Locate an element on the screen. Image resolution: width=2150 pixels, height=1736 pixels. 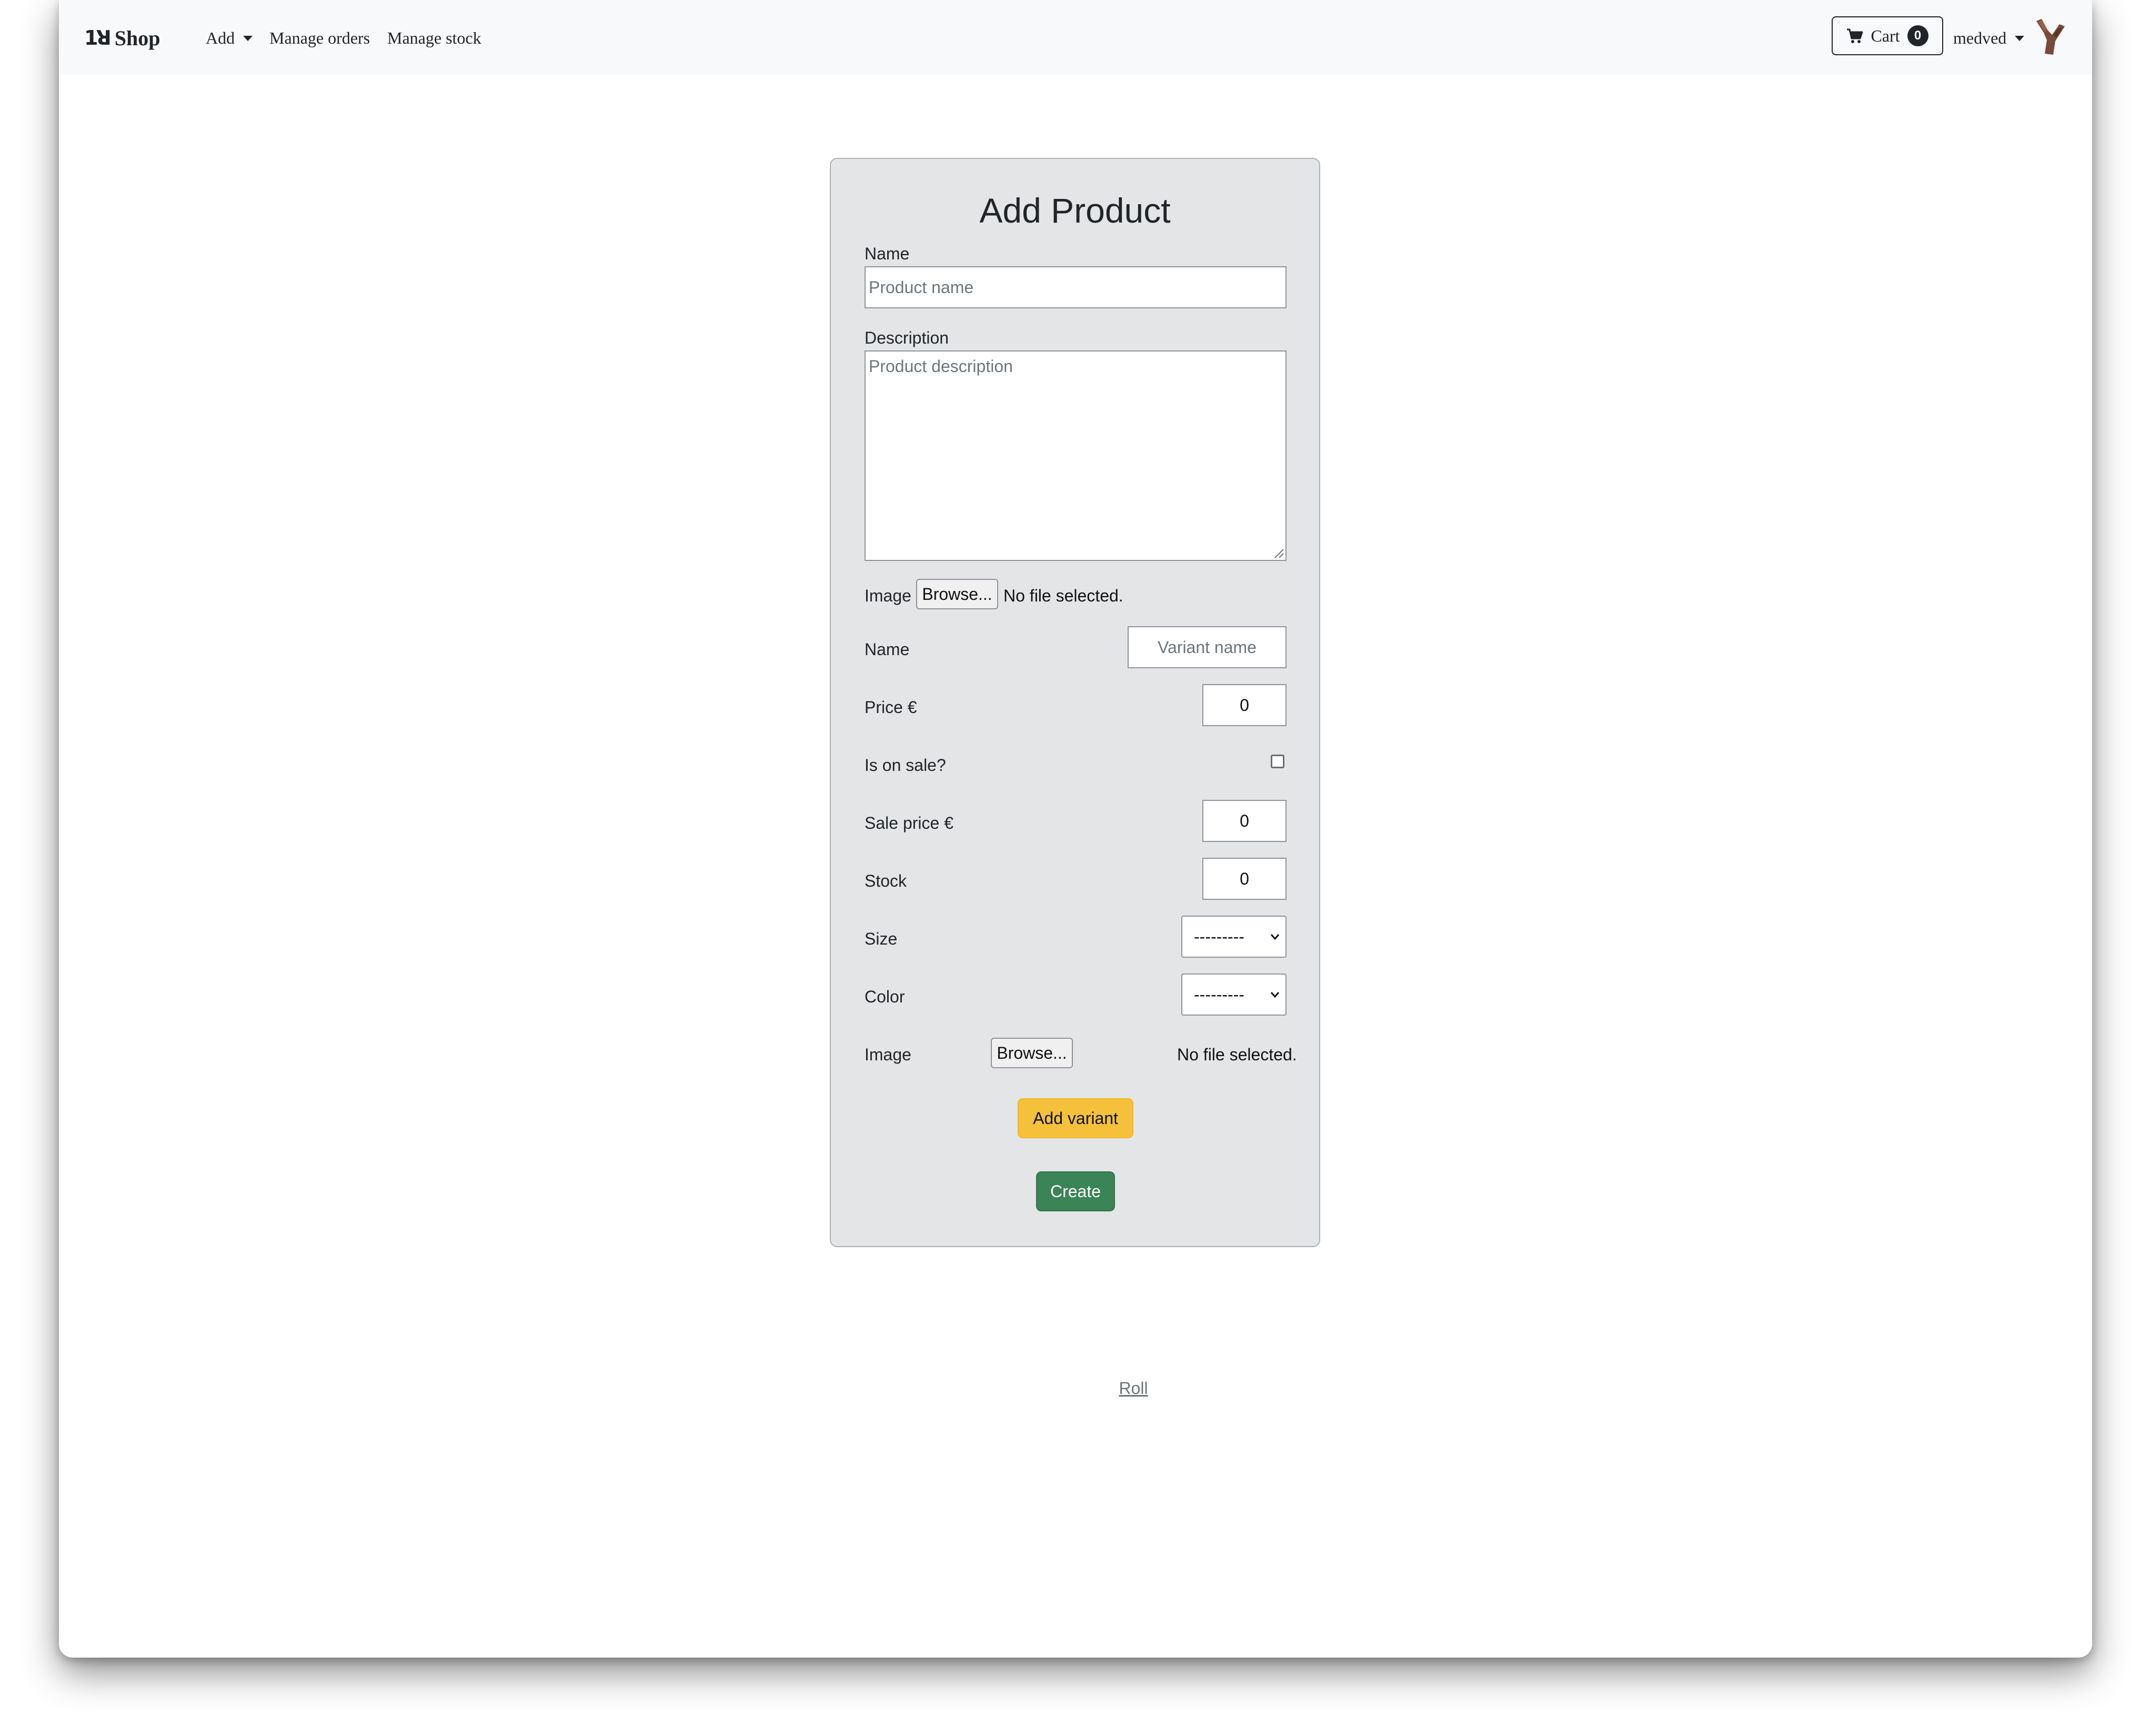
product-name-input is located at coordinates (1076, 287).